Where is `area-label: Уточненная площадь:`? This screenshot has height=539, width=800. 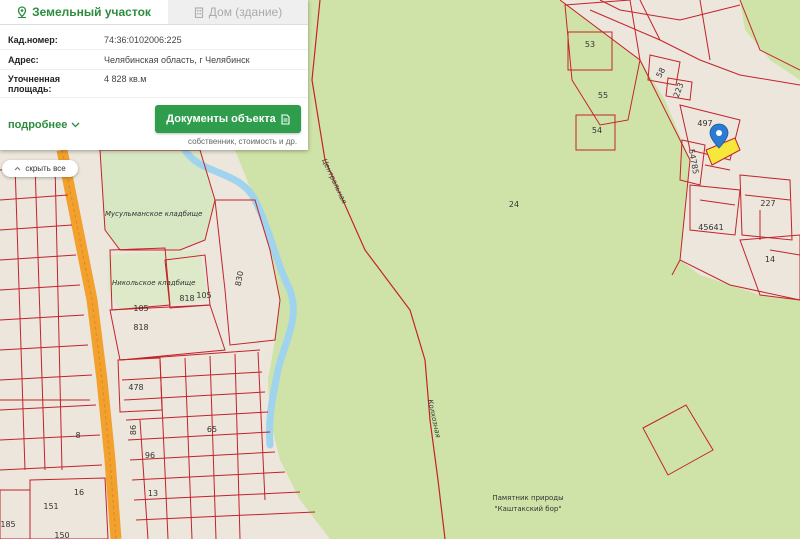 area-label: Уточненная площадь: is located at coordinates (53, 84).